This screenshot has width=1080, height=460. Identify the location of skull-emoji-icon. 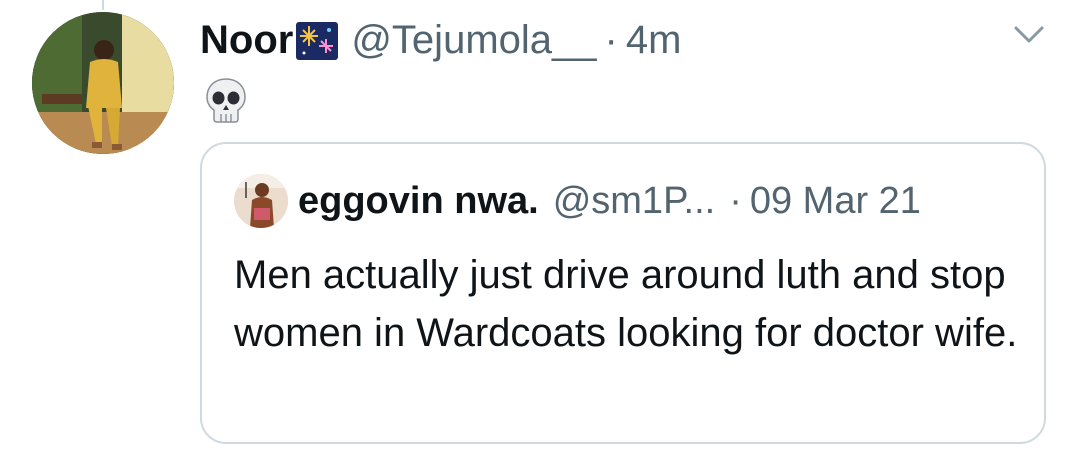
(226, 100).